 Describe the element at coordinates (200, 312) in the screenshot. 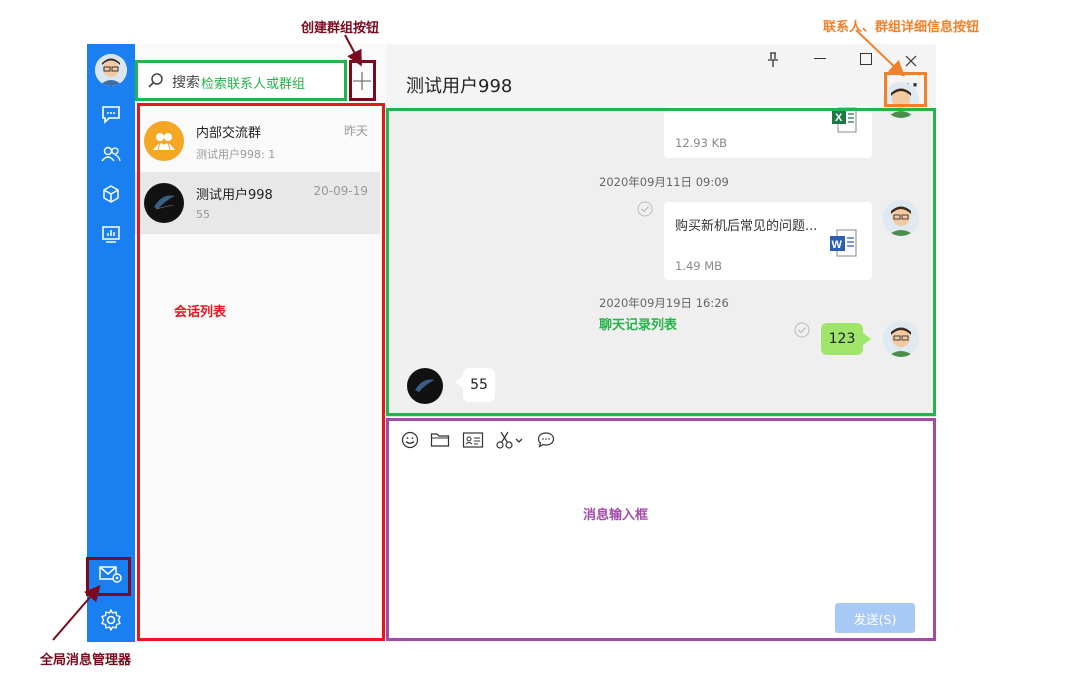

I see `conversation-list-annotation: 会话列表` at that location.